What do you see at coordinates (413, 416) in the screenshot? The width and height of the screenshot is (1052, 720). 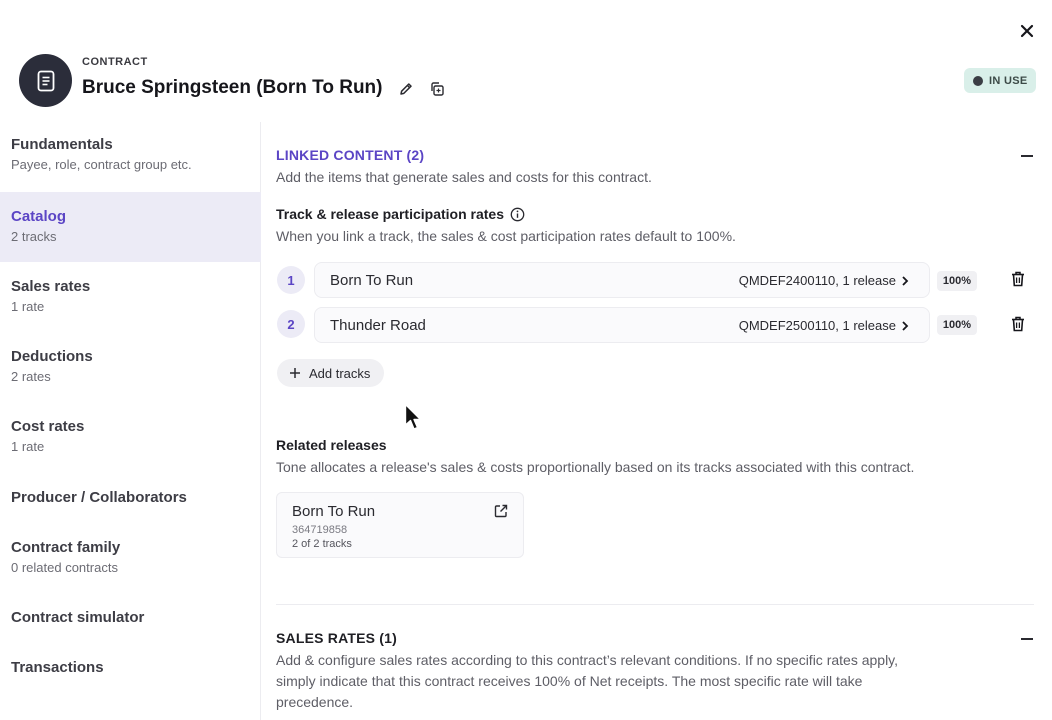 I see `mouse-pointer-icon` at bounding box center [413, 416].